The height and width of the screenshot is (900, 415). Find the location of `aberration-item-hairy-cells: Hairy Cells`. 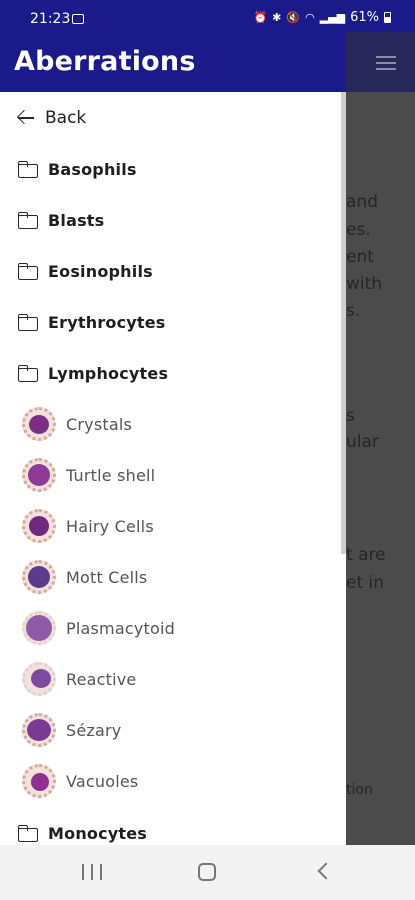

aberration-item-hairy-cells: Hairy Cells is located at coordinates (184, 526).